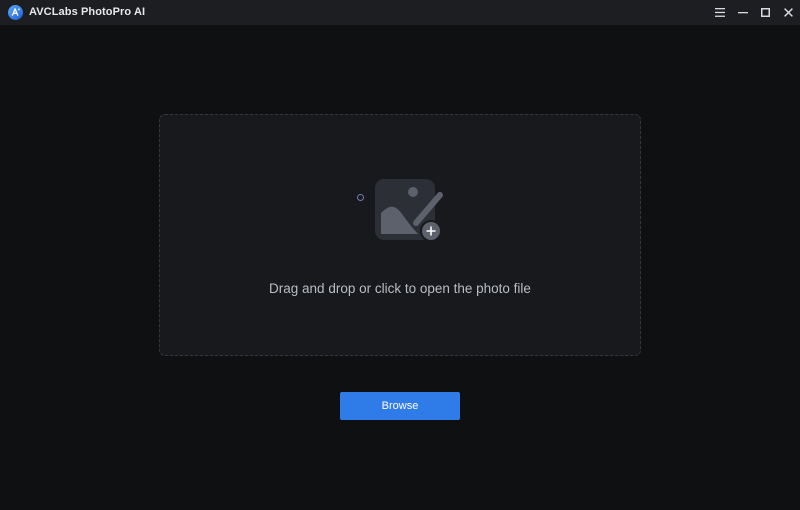 This screenshot has width=800, height=510. I want to click on title-bar: AVCLabs PhotoPro AI, so click(400, 12).